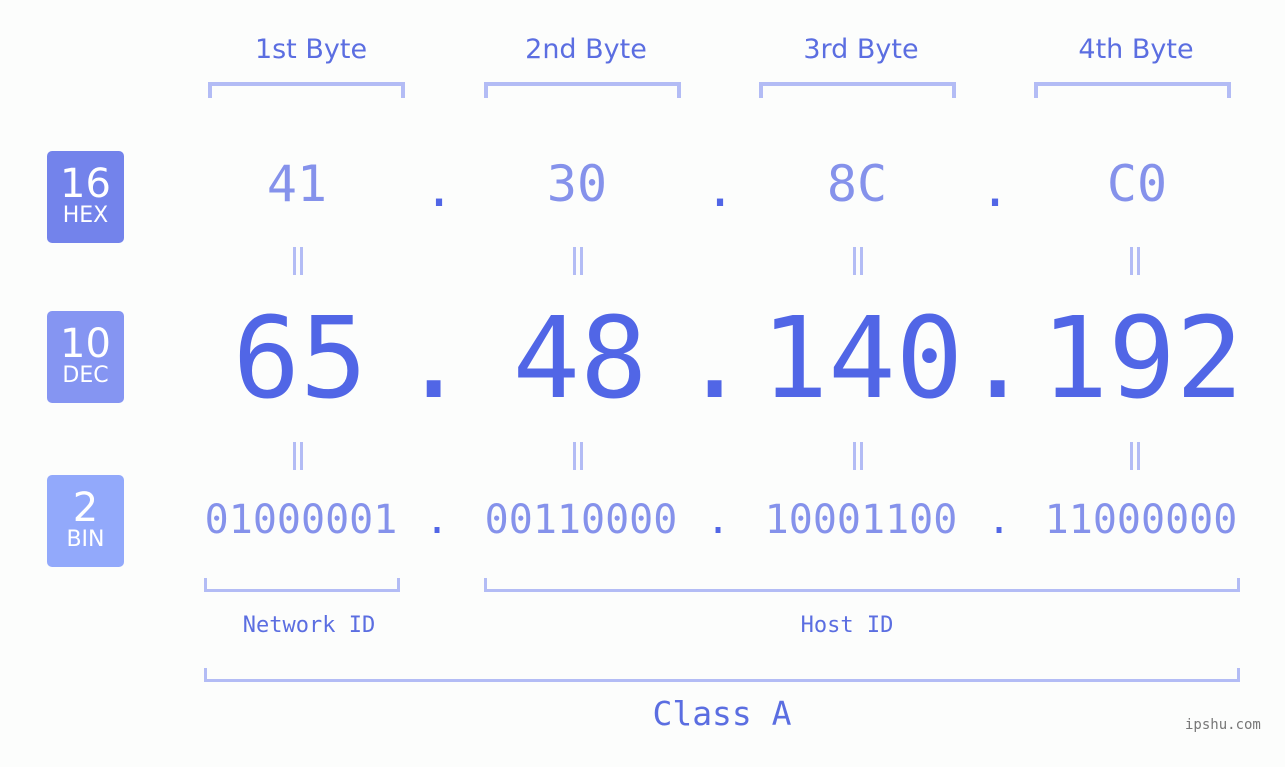  Describe the element at coordinates (85, 375) in the screenshot. I see `dec-base-label: DEC` at that location.